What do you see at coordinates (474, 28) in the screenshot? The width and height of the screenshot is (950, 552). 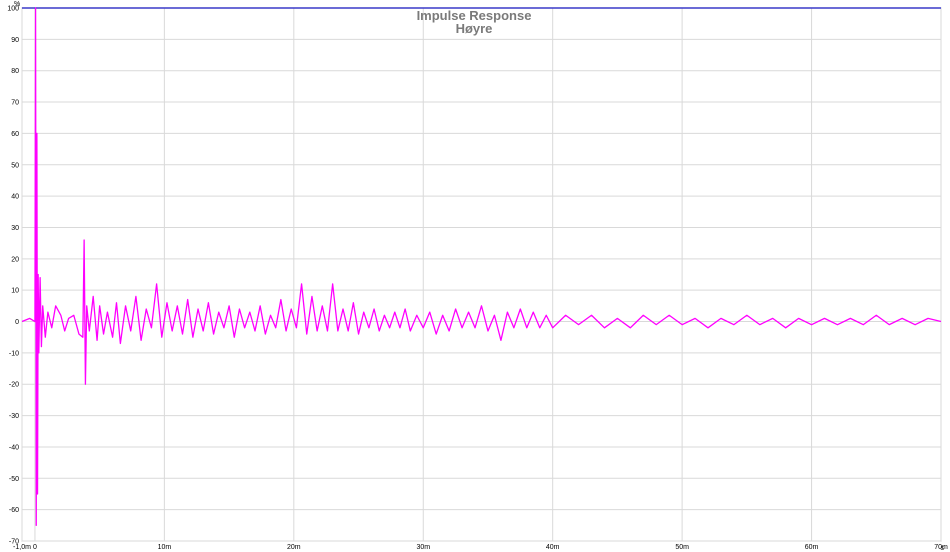 I see `chart-subtitle: Høyre` at bounding box center [474, 28].